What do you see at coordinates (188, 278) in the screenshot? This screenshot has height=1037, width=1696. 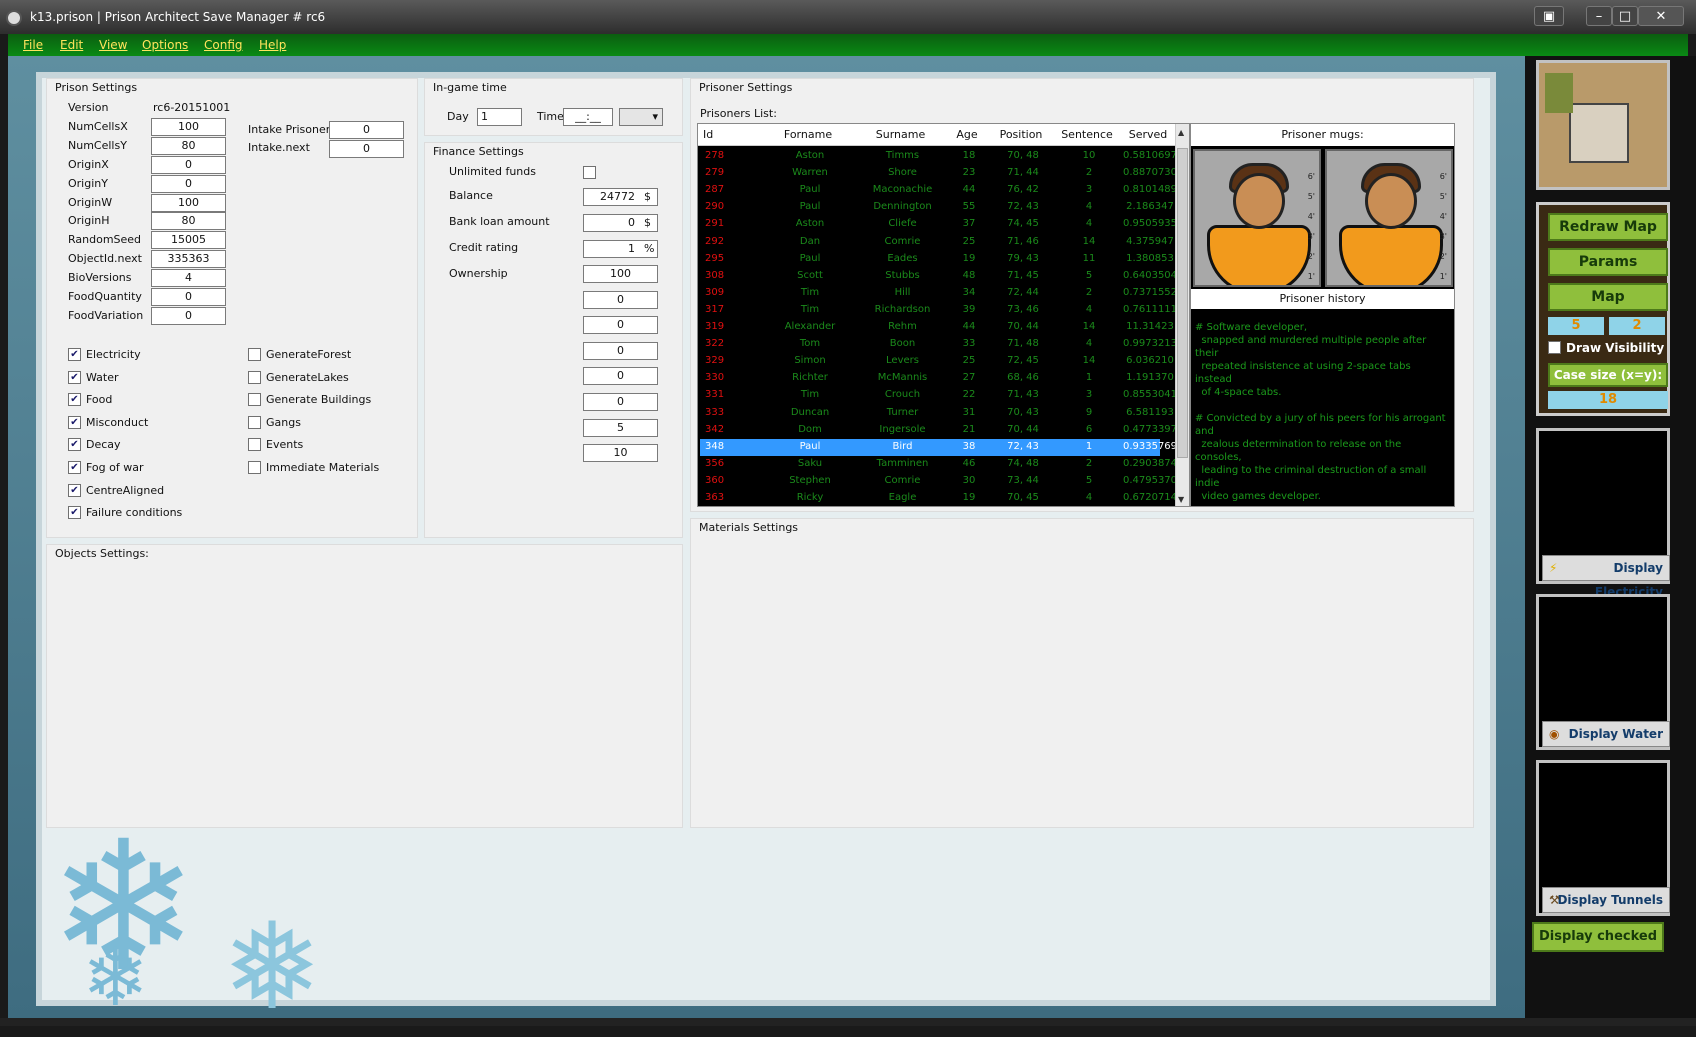 I see `field-input: 4` at bounding box center [188, 278].